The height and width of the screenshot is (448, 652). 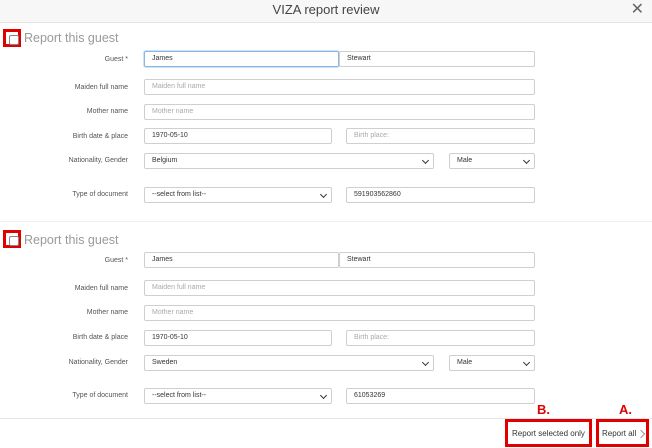 I want to click on guest-2-first-name-input: James, so click(x=241, y=260).